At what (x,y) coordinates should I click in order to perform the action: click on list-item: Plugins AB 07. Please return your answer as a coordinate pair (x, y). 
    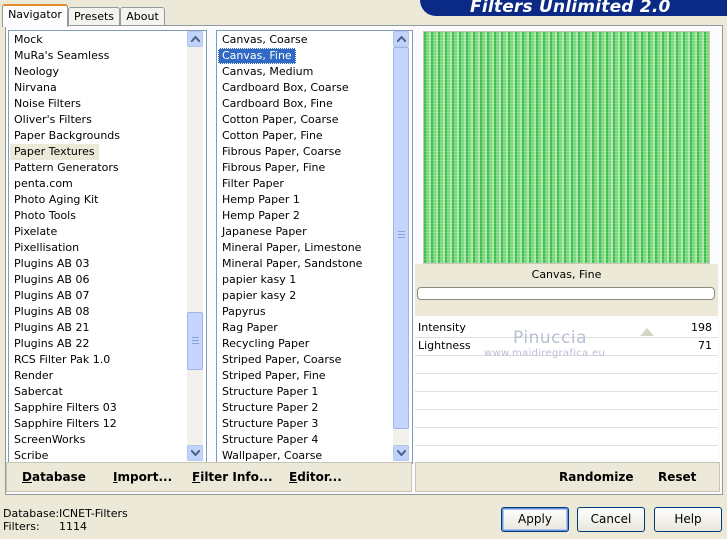
    Looking at the image, I should click on (108, 296).